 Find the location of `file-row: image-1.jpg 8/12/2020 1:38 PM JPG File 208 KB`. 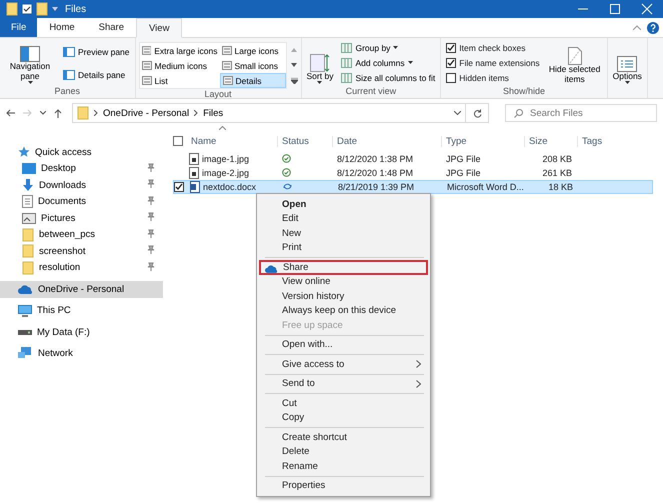

file-row: image-1.jpg 8/12/2020 1:38 PM JPG File 208 KB is located at coordinates (413, 159).